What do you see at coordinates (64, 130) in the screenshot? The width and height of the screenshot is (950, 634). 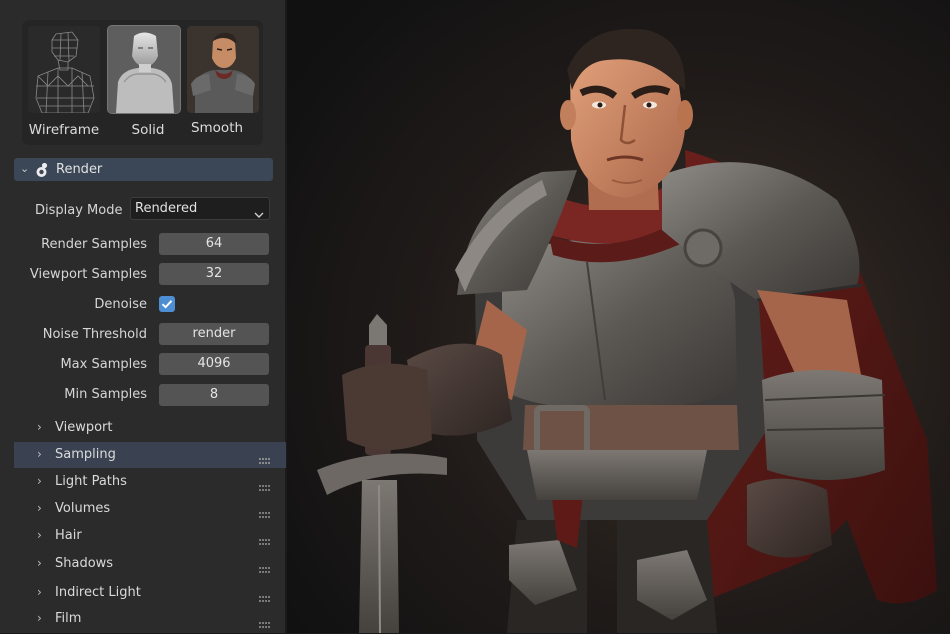 I see `shading-label-wireframe: Wireframe` at bounding box center [64, 130].